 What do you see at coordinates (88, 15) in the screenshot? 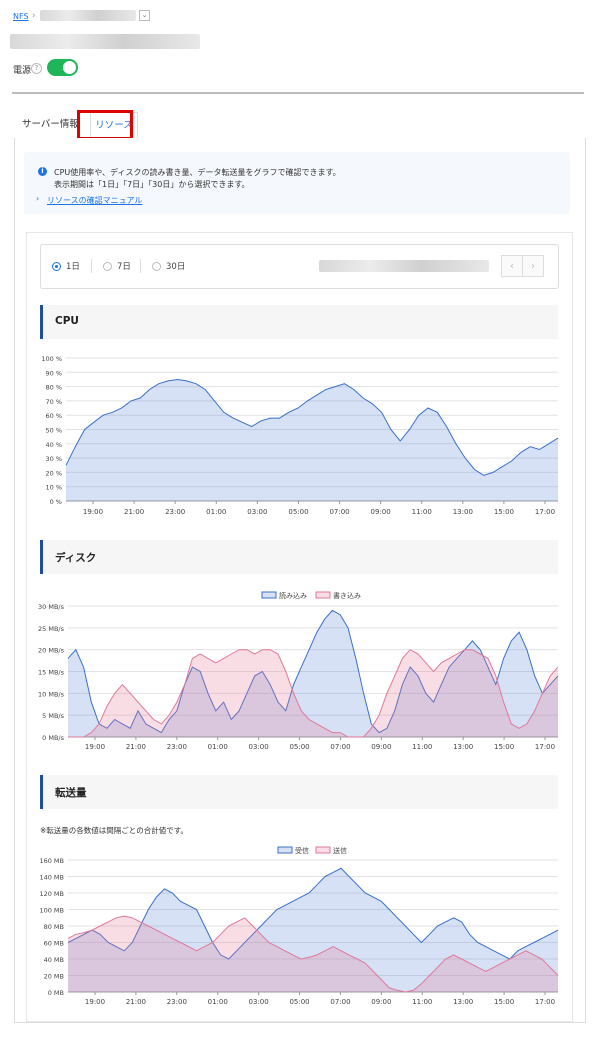
I see `breadcrumb-current` at bounding box center [88, 15].